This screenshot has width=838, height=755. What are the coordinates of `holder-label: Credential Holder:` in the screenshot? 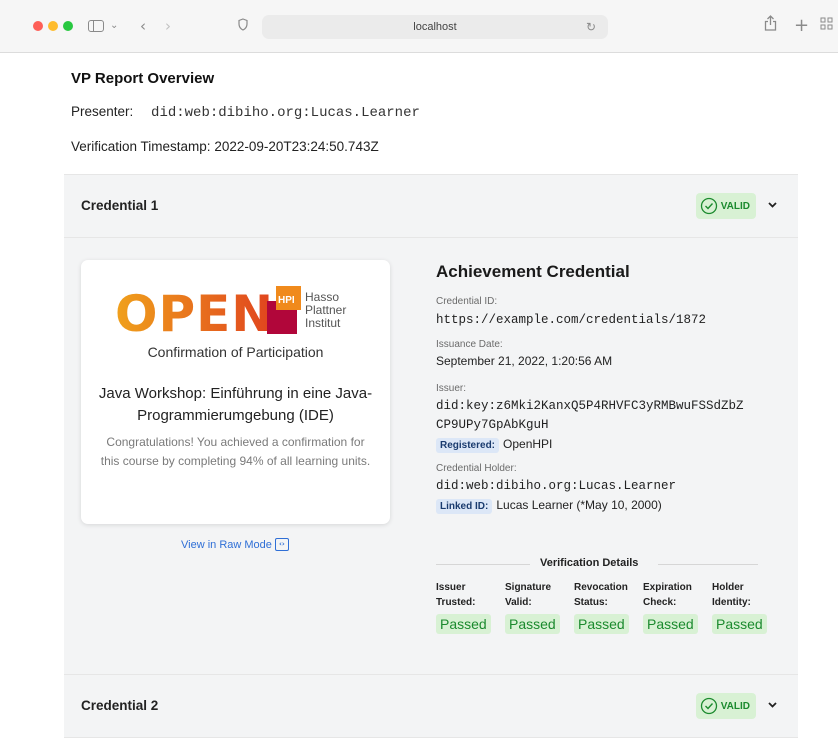 It's located at (476, 468).